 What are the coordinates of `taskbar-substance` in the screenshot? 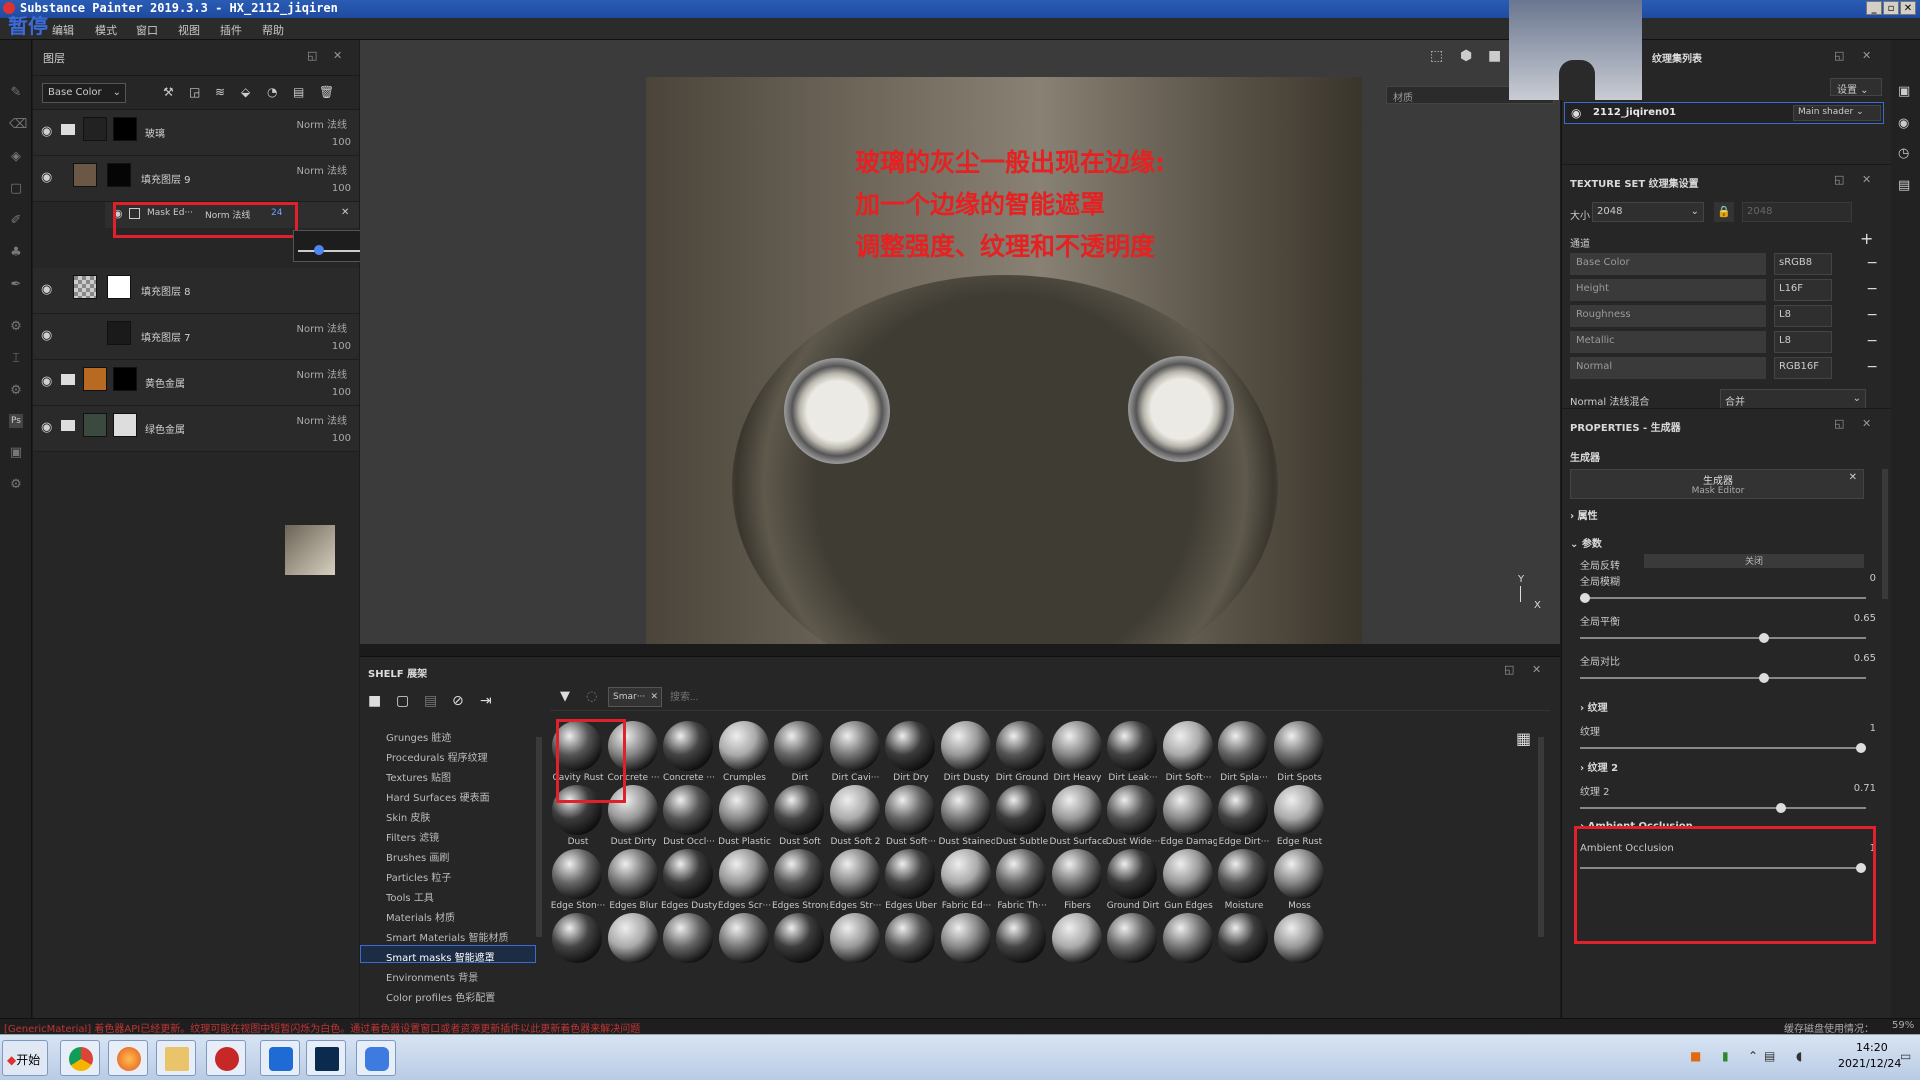 It's located at (226, 1058).